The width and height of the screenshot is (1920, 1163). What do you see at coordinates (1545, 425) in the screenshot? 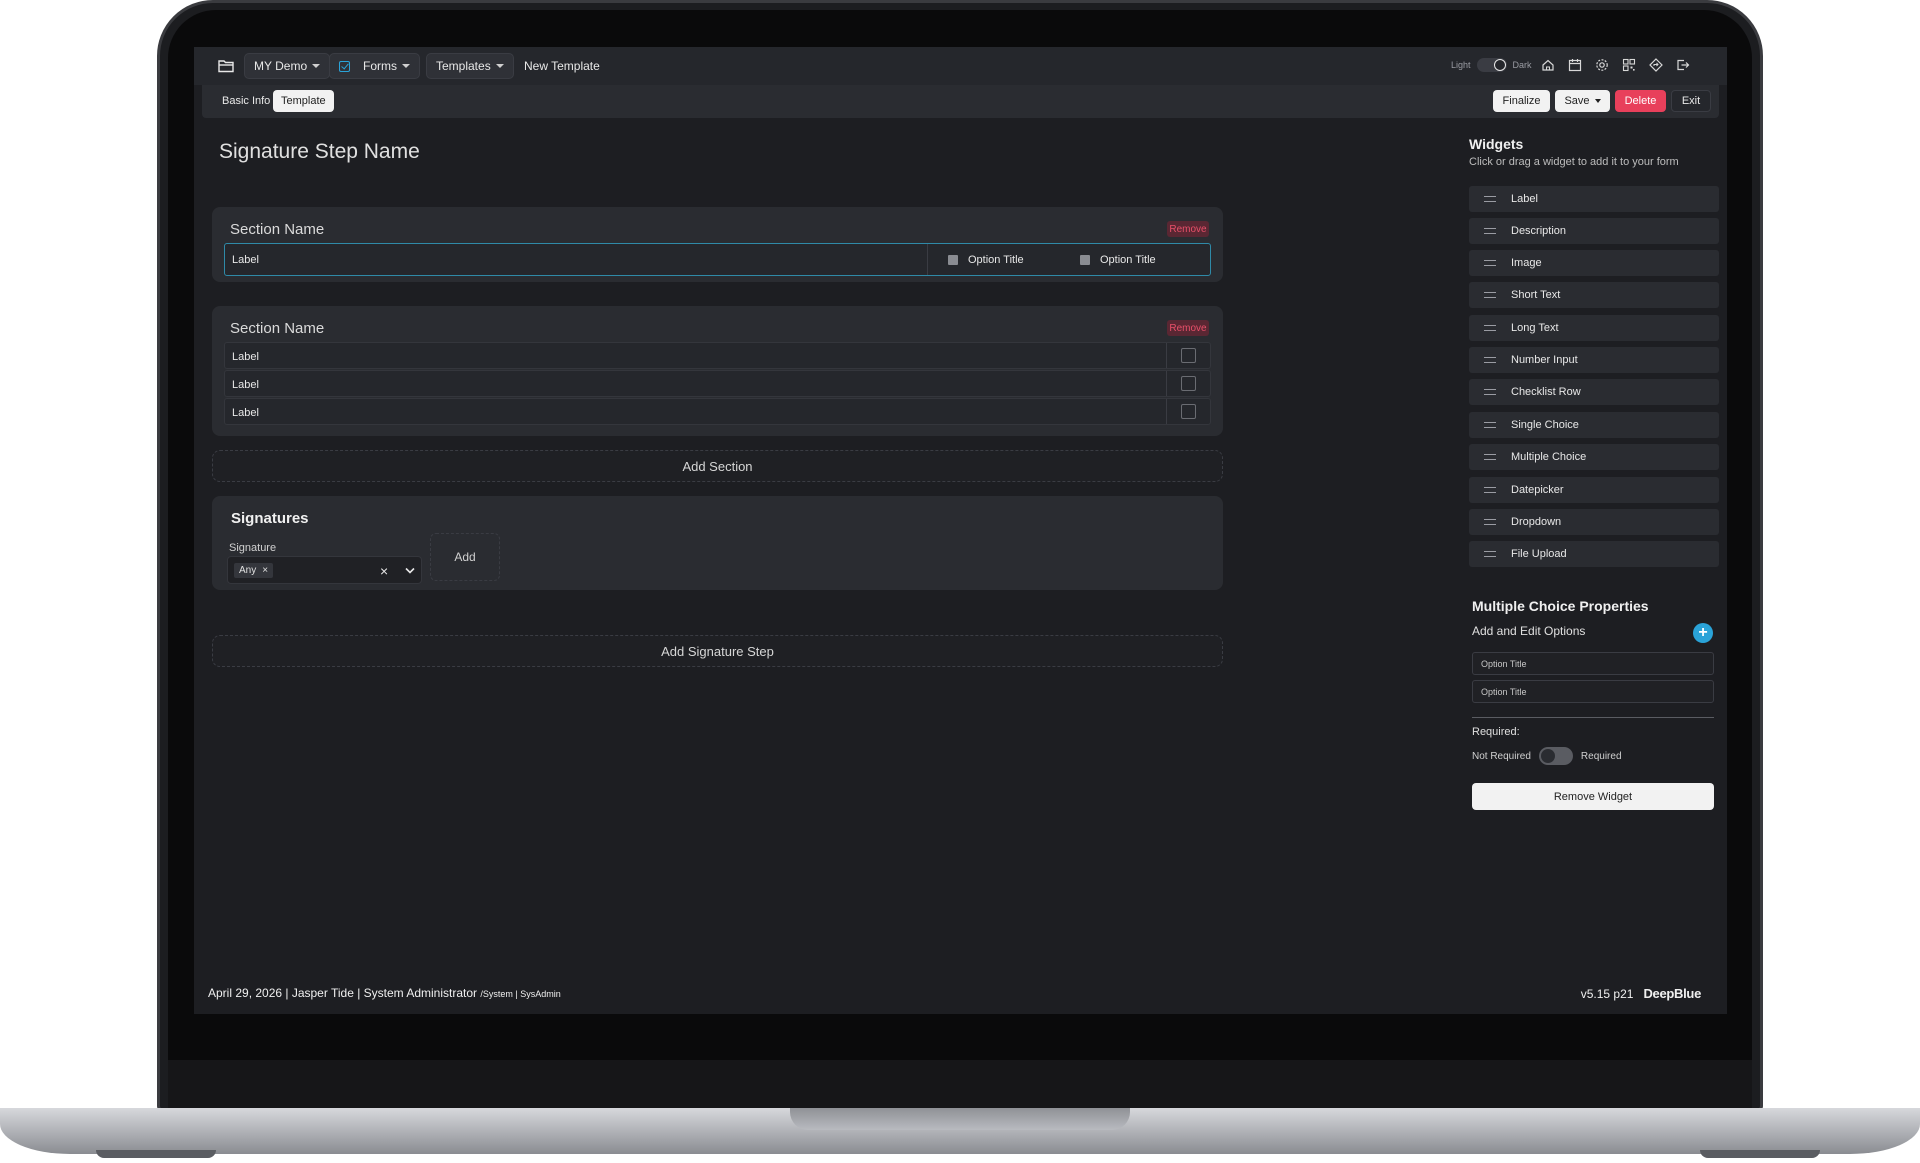
I see `widget-name: Single Choice` at bounding box center [1545, 425].